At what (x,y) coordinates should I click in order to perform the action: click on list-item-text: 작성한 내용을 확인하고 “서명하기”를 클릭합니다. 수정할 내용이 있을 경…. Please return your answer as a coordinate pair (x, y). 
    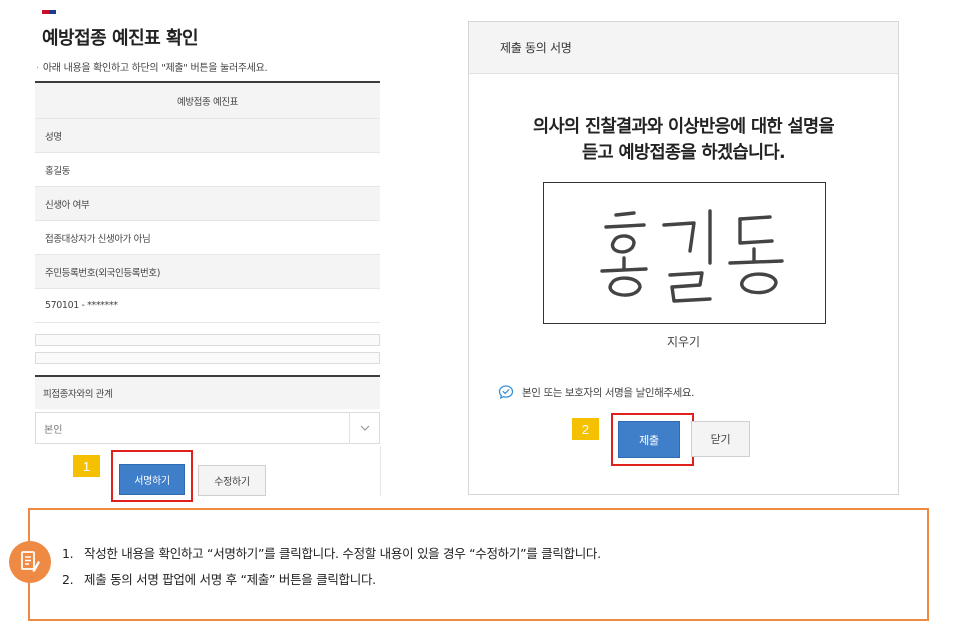
    Looking at the image, I should click on (342, 553).